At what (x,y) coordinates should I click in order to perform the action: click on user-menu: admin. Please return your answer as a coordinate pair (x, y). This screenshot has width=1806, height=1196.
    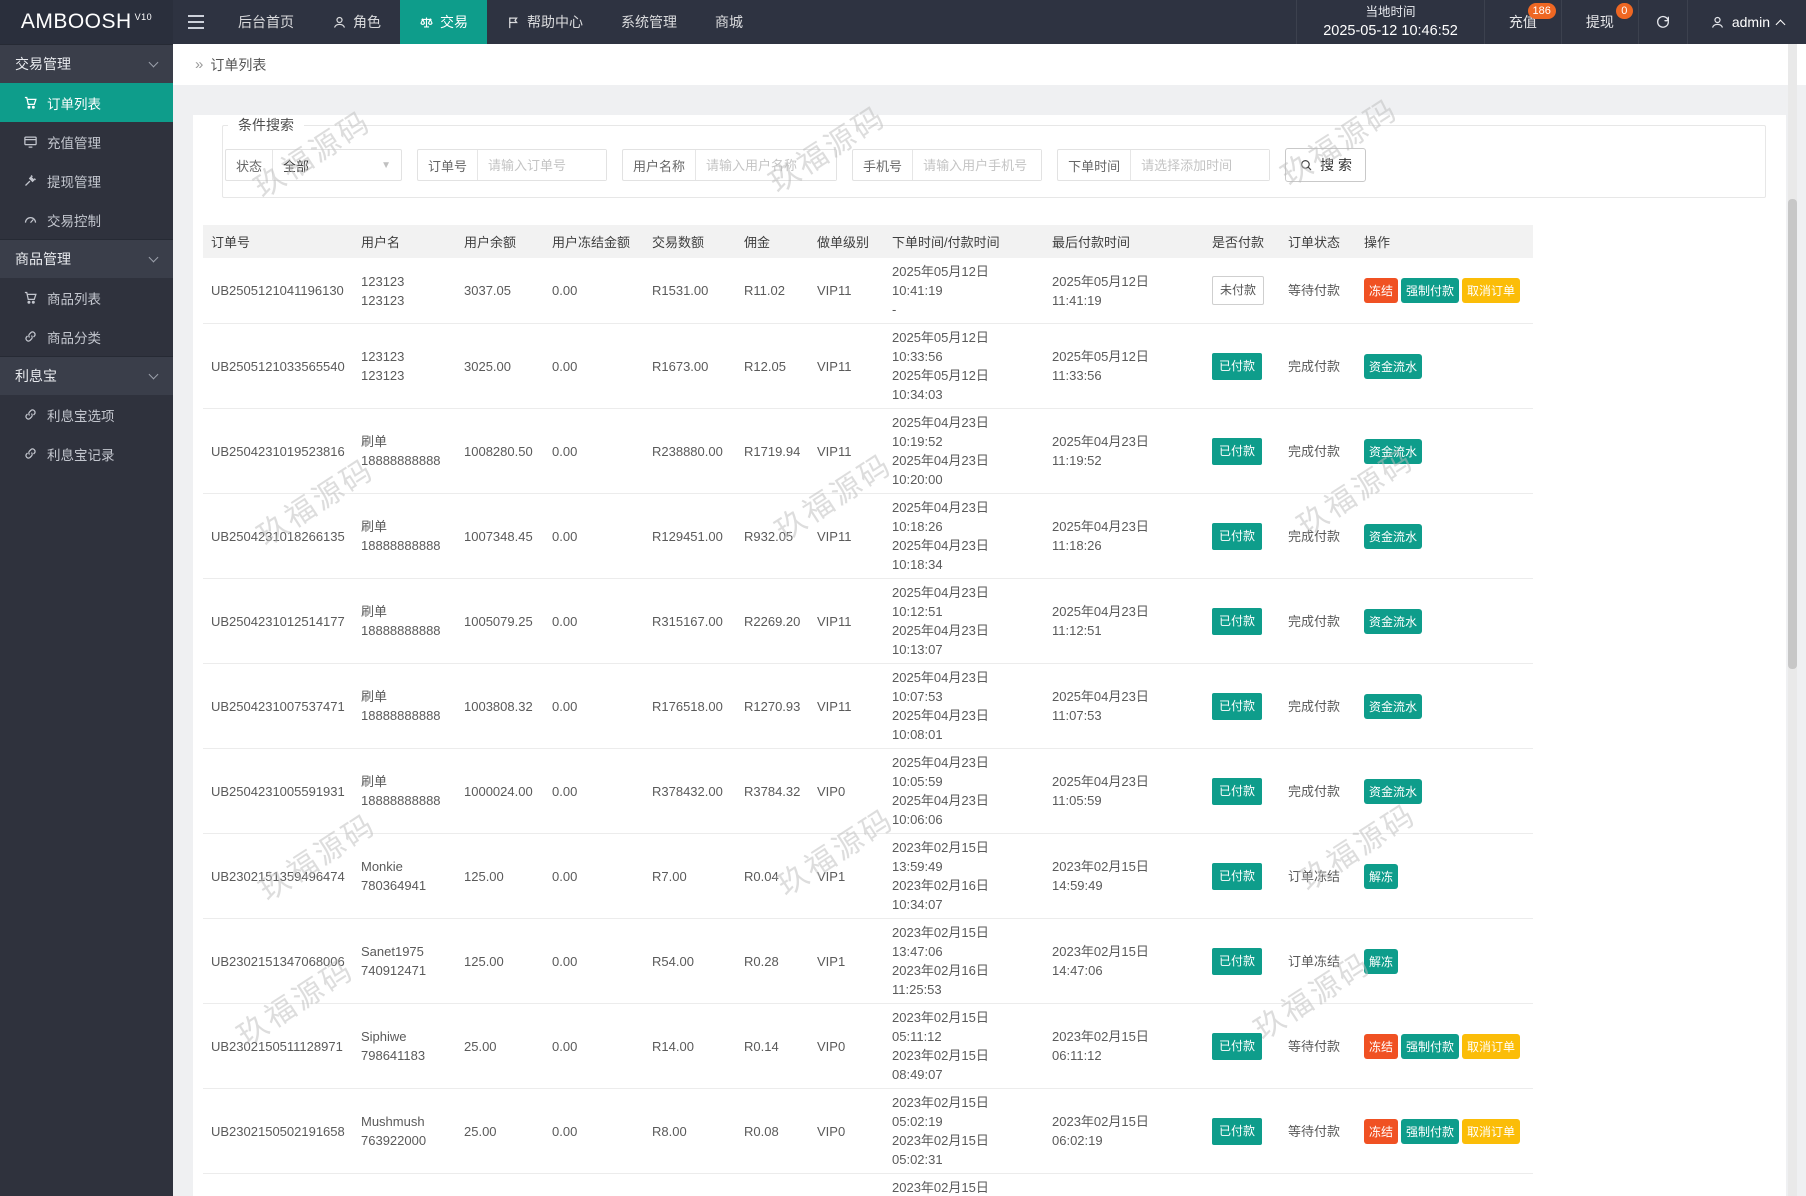
    Looking at the image, I should click on (1747, 22).